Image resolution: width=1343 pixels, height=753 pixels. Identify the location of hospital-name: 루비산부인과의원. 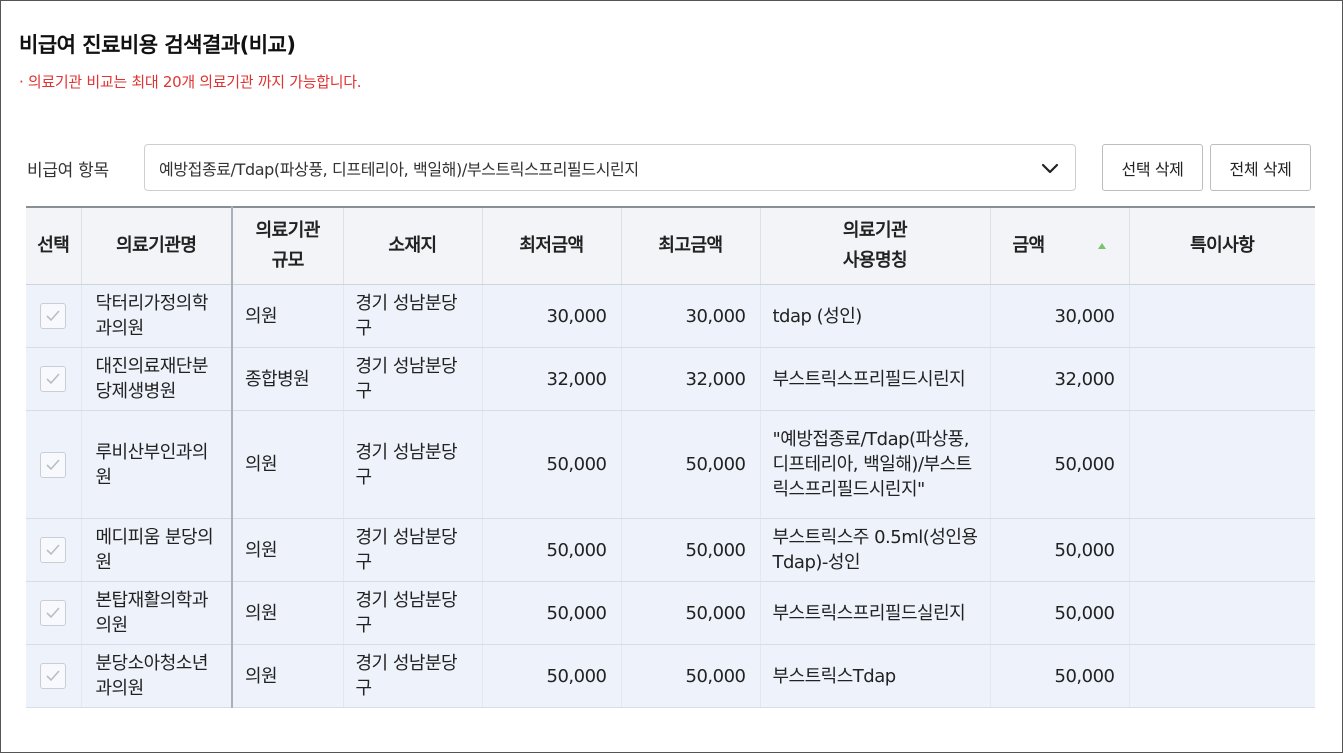
(157, 464).